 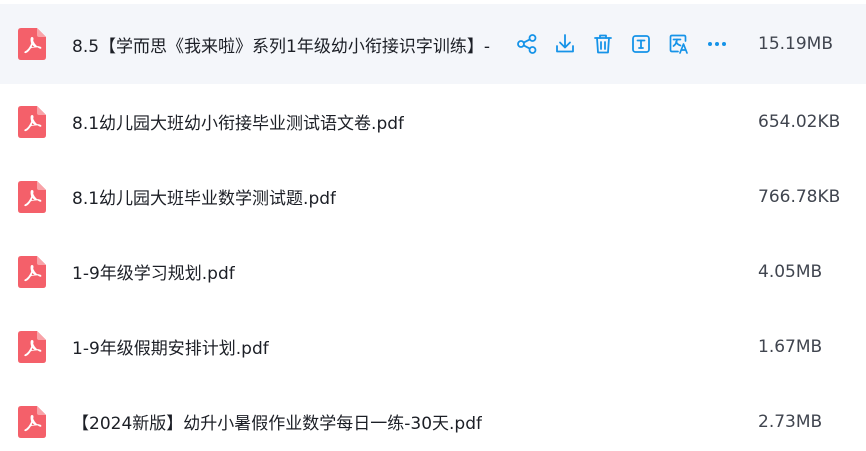 What do you see at coordinates (565, 44) in the screenshot?
I see `download-icon` at bounding box center [565, 44].